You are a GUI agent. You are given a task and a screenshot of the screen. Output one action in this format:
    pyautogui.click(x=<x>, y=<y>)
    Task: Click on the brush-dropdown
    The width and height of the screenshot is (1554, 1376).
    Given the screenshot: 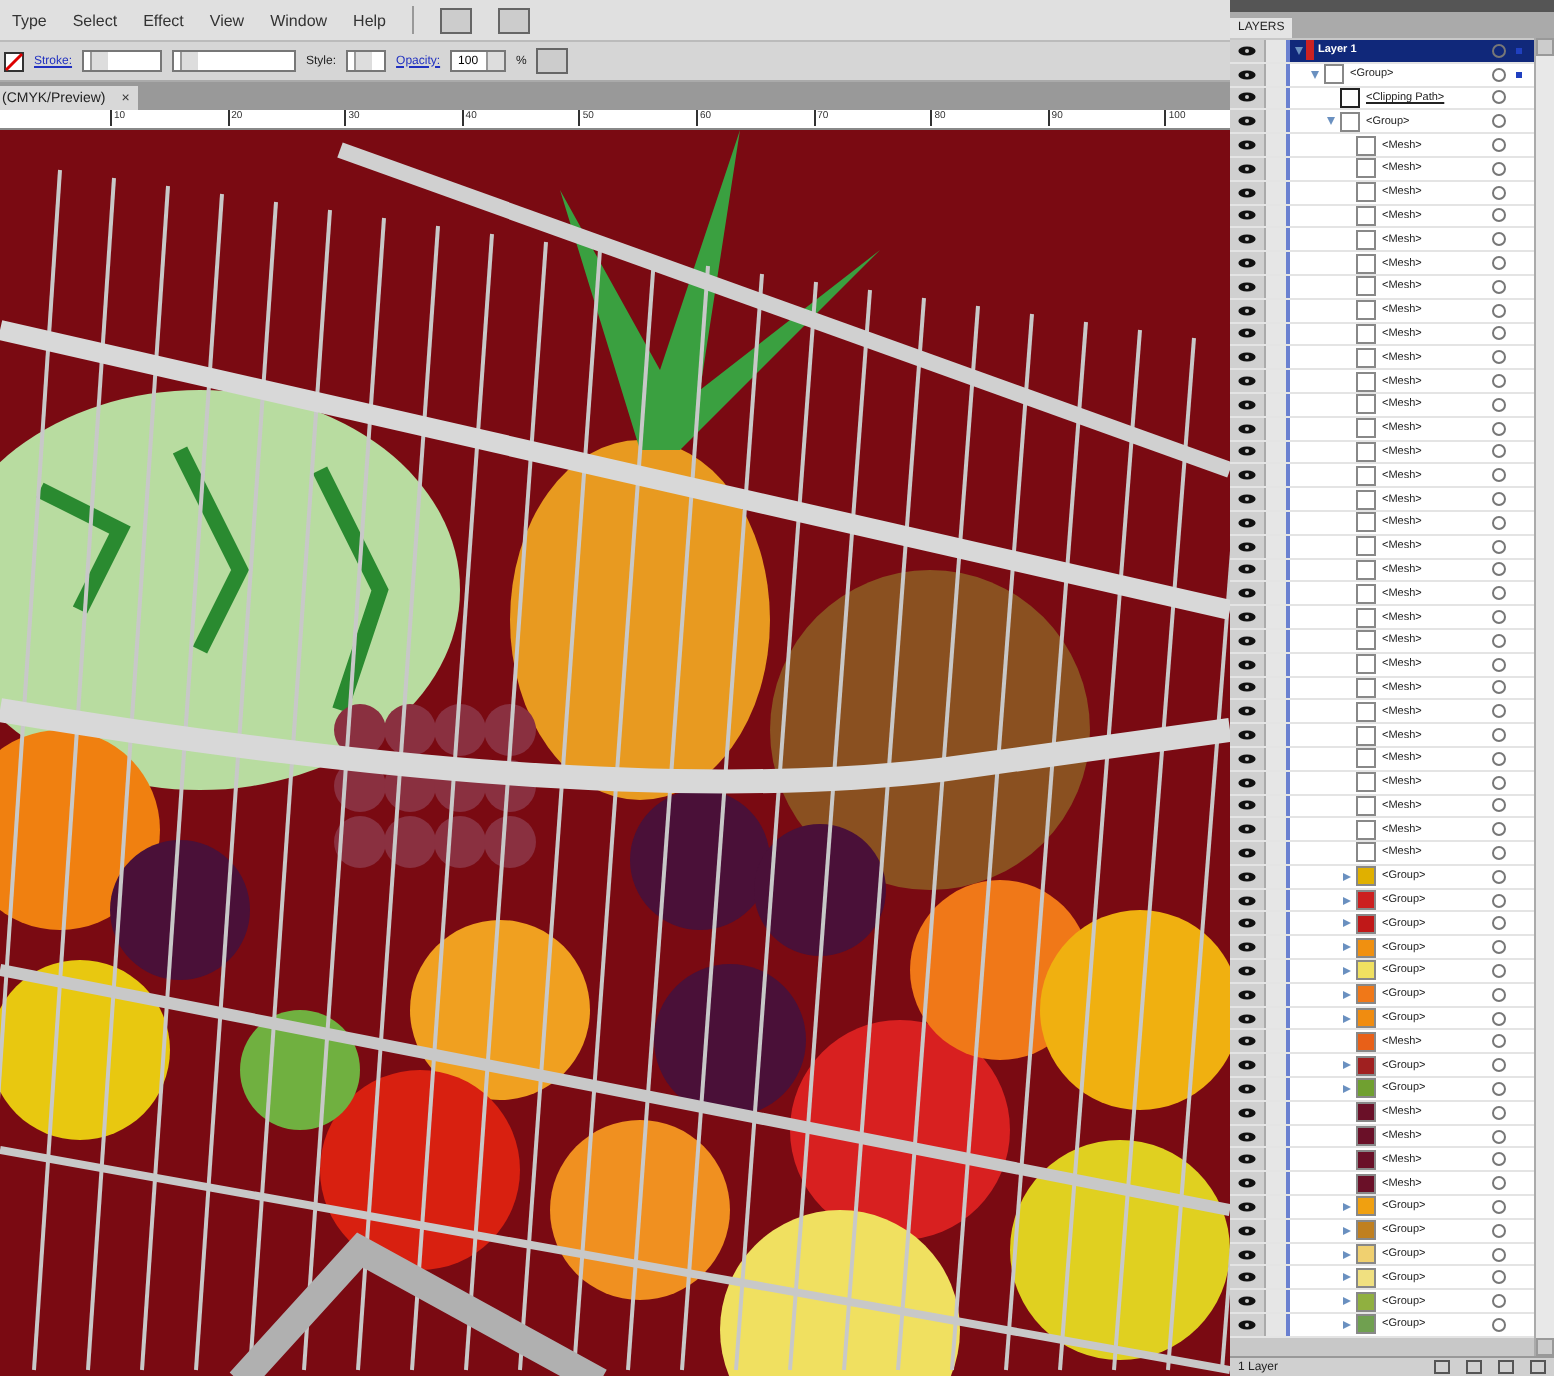 What is the action you would take?
    pyautogui.click(x=234, y=61)
    